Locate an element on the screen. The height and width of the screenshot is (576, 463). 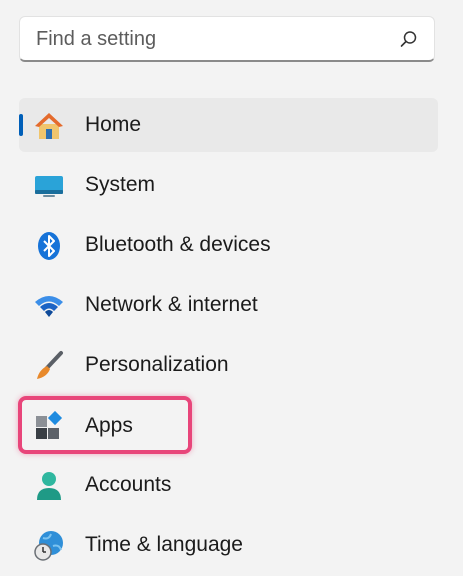
sidebar-item-network: Network & internet is located at coordinates (228, 305).